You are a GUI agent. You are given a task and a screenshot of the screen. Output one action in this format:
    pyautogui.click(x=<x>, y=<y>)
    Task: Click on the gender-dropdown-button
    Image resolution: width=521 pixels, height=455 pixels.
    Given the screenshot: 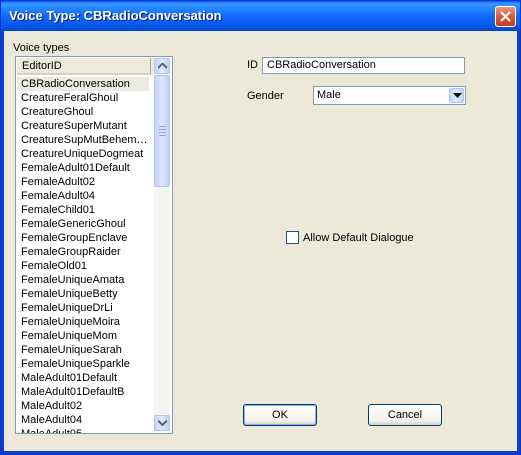 What is the action you would take?
    pyautogui.click(x=456, y=95)
    